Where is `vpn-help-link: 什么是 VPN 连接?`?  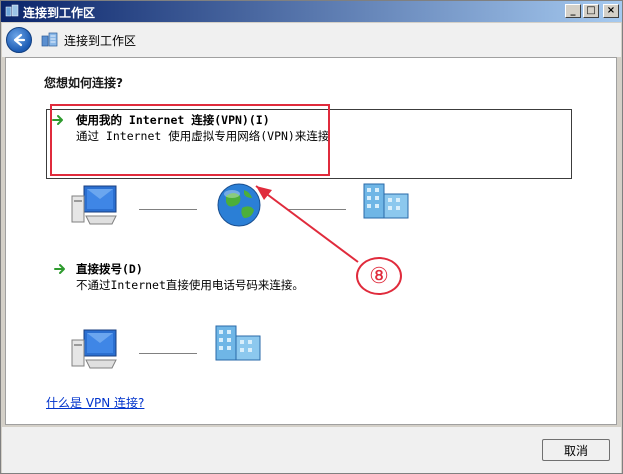
vpn-help-link: 什么是 VPN 连接? is located at coordinates (95, 402).